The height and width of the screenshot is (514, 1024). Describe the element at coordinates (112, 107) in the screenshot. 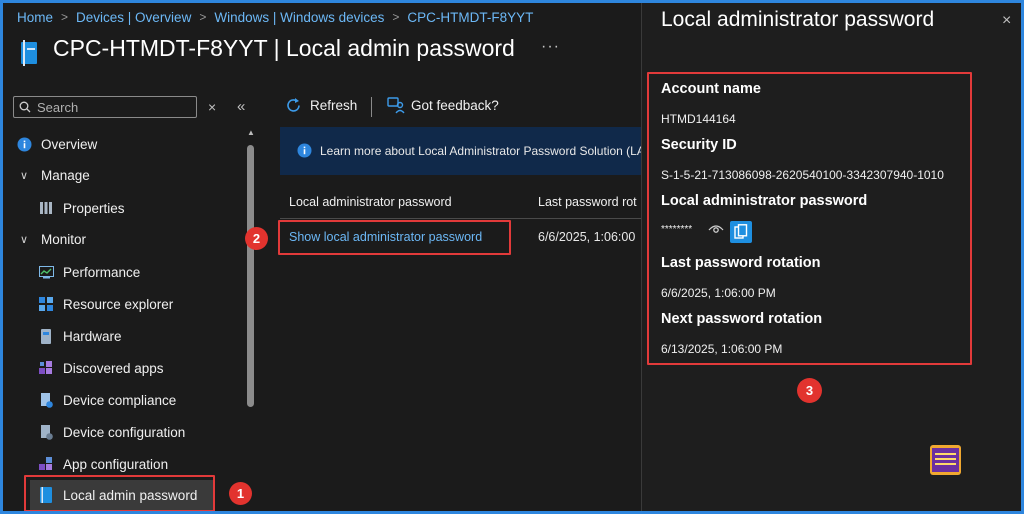

I see `search-input` at that location.